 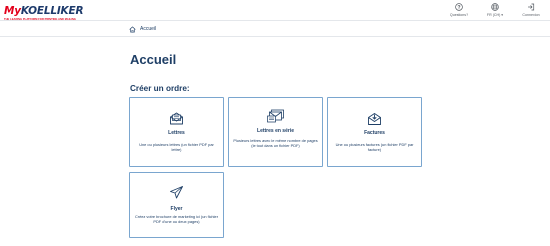 What do you see at coordinates (132, 29) in the screenshot?
I see `home-icon` at bounding box center [132, 29].